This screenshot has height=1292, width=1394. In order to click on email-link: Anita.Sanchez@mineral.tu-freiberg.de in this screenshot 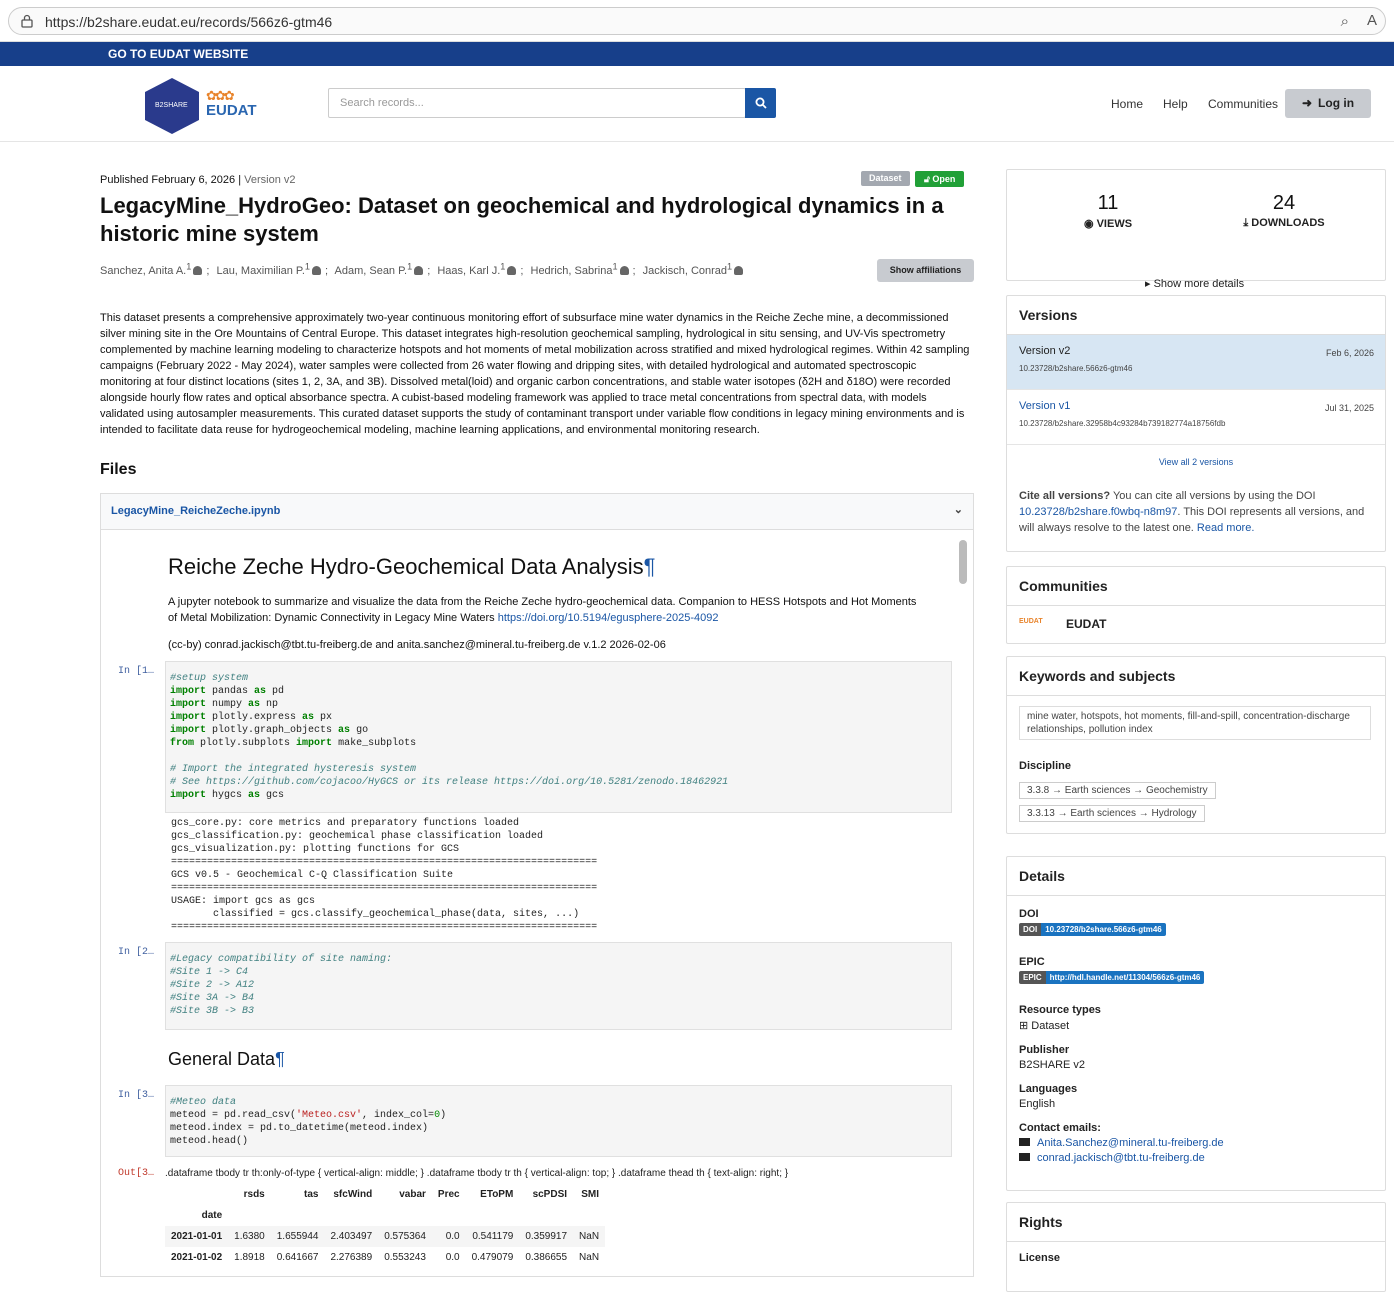, I will do `click(1130, 1143)`.